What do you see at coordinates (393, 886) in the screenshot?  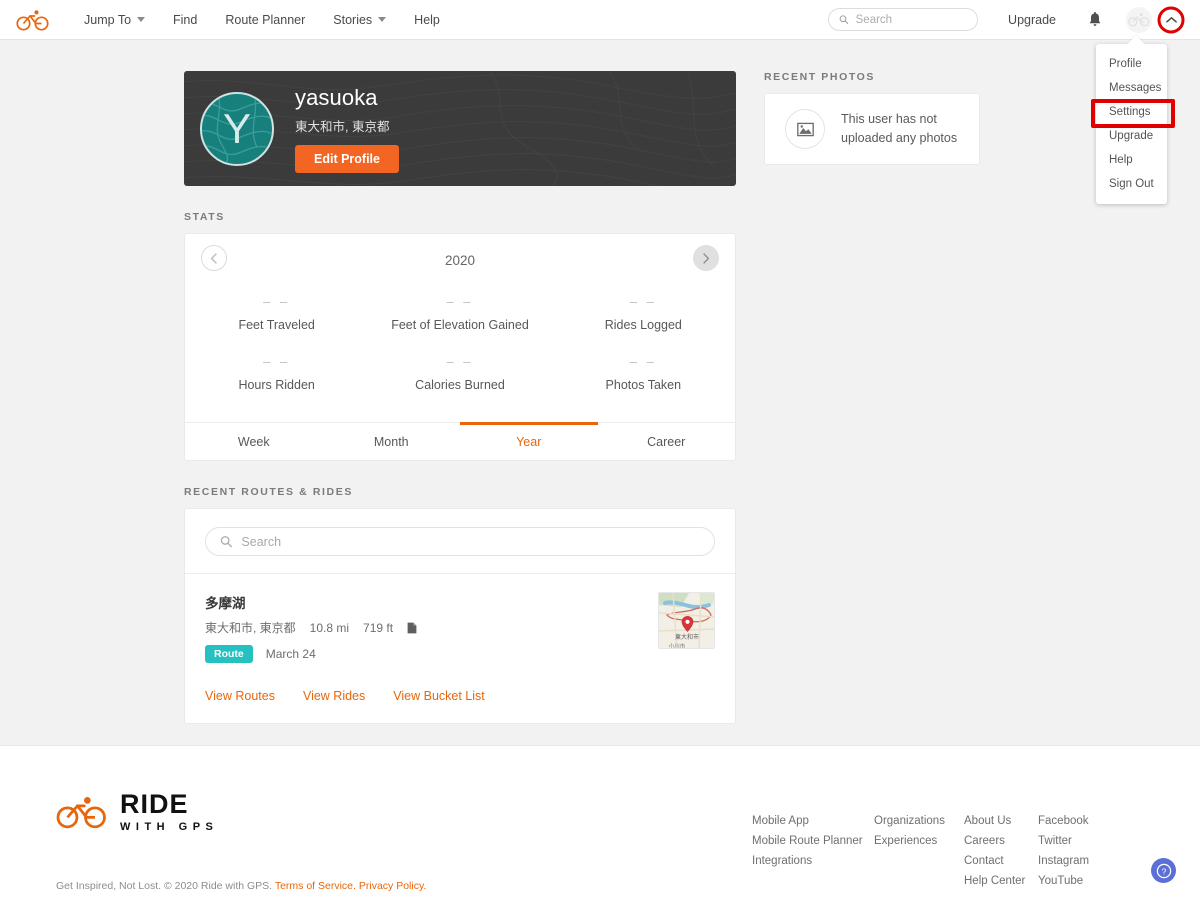 I see `privacy-policy-link: Privacy Policy.` at bounding box center [393, 886].